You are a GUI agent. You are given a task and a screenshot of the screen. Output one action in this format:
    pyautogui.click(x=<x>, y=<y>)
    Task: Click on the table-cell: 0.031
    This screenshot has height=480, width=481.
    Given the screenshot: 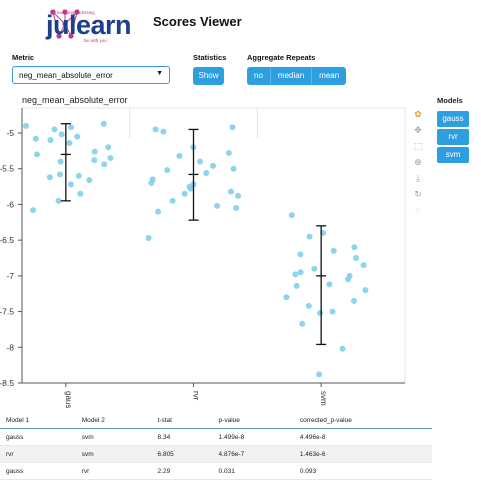 What is the action you would take?
    pyautogui.click(x=253, y=471)
    